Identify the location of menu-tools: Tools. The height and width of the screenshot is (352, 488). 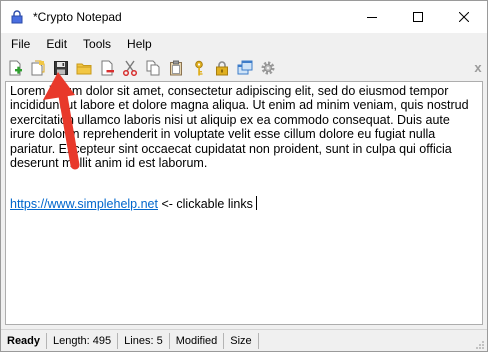
(97, 44).